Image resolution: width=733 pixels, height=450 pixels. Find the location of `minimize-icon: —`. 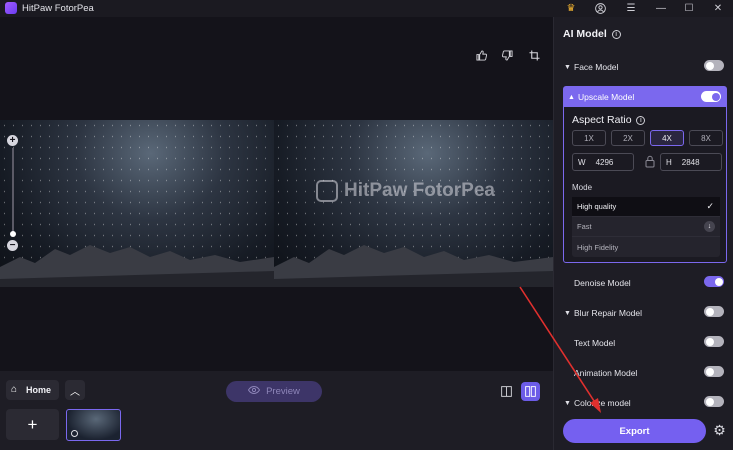

minimize-icon: — is located at coordinates (661, 8).